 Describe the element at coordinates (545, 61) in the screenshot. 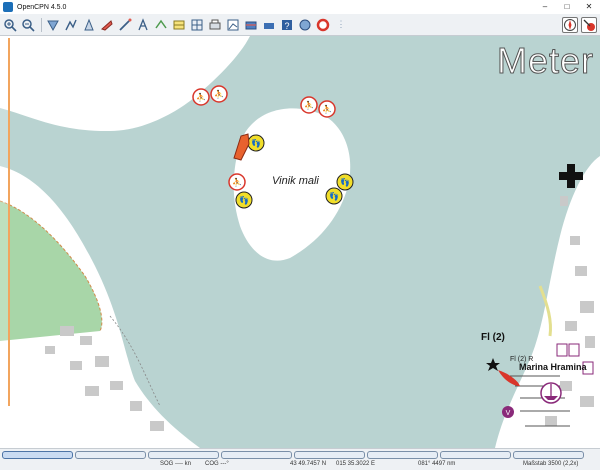

I see `scale-unit-label: Meter` at that location.